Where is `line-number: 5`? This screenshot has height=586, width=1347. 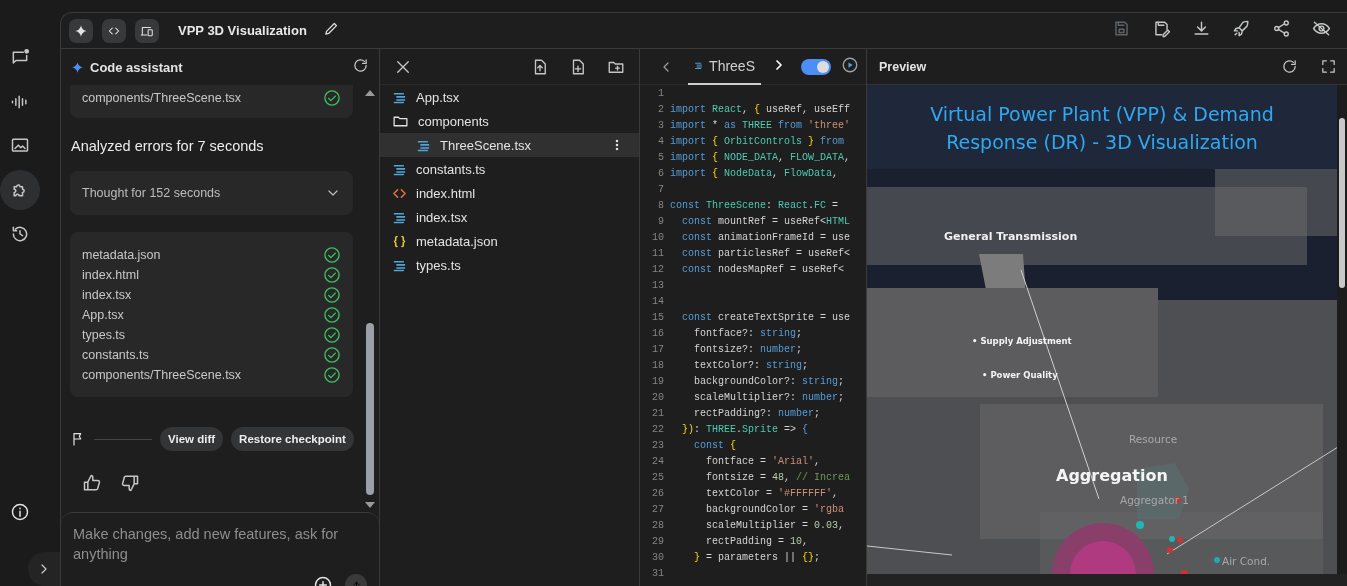 line-number: 5 is located at coordinates (660, 158).